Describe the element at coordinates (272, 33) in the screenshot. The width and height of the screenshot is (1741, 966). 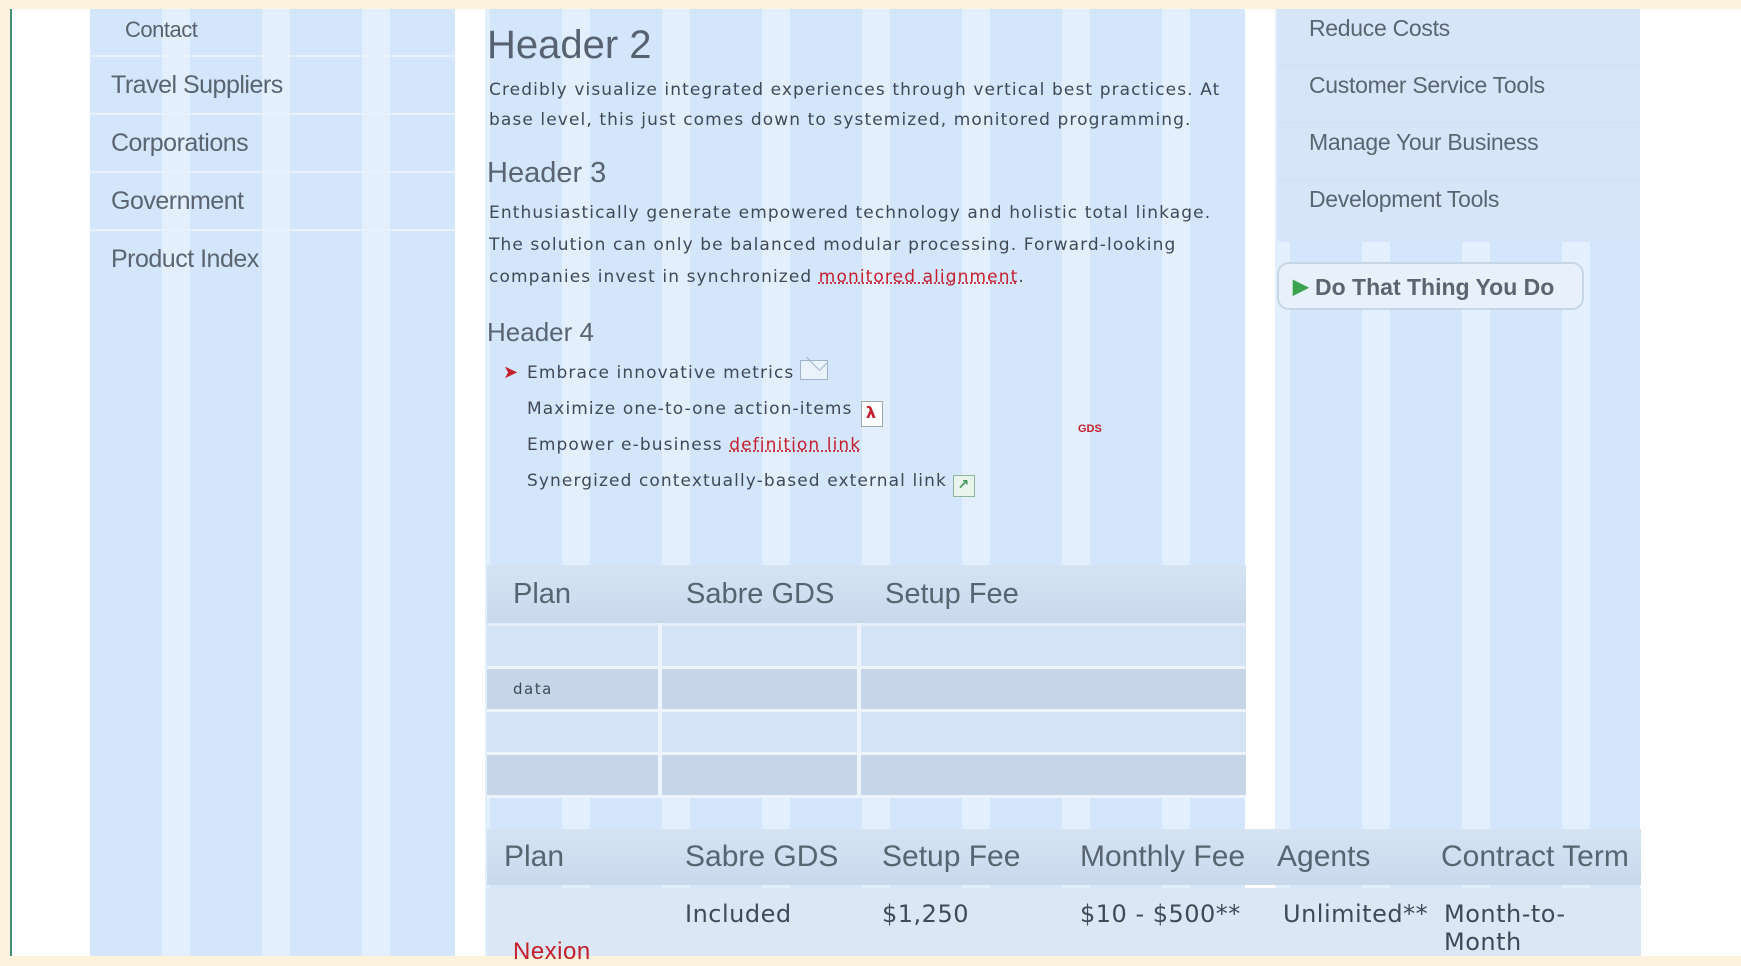
I see `nav-item-contact: Contact` at that location.